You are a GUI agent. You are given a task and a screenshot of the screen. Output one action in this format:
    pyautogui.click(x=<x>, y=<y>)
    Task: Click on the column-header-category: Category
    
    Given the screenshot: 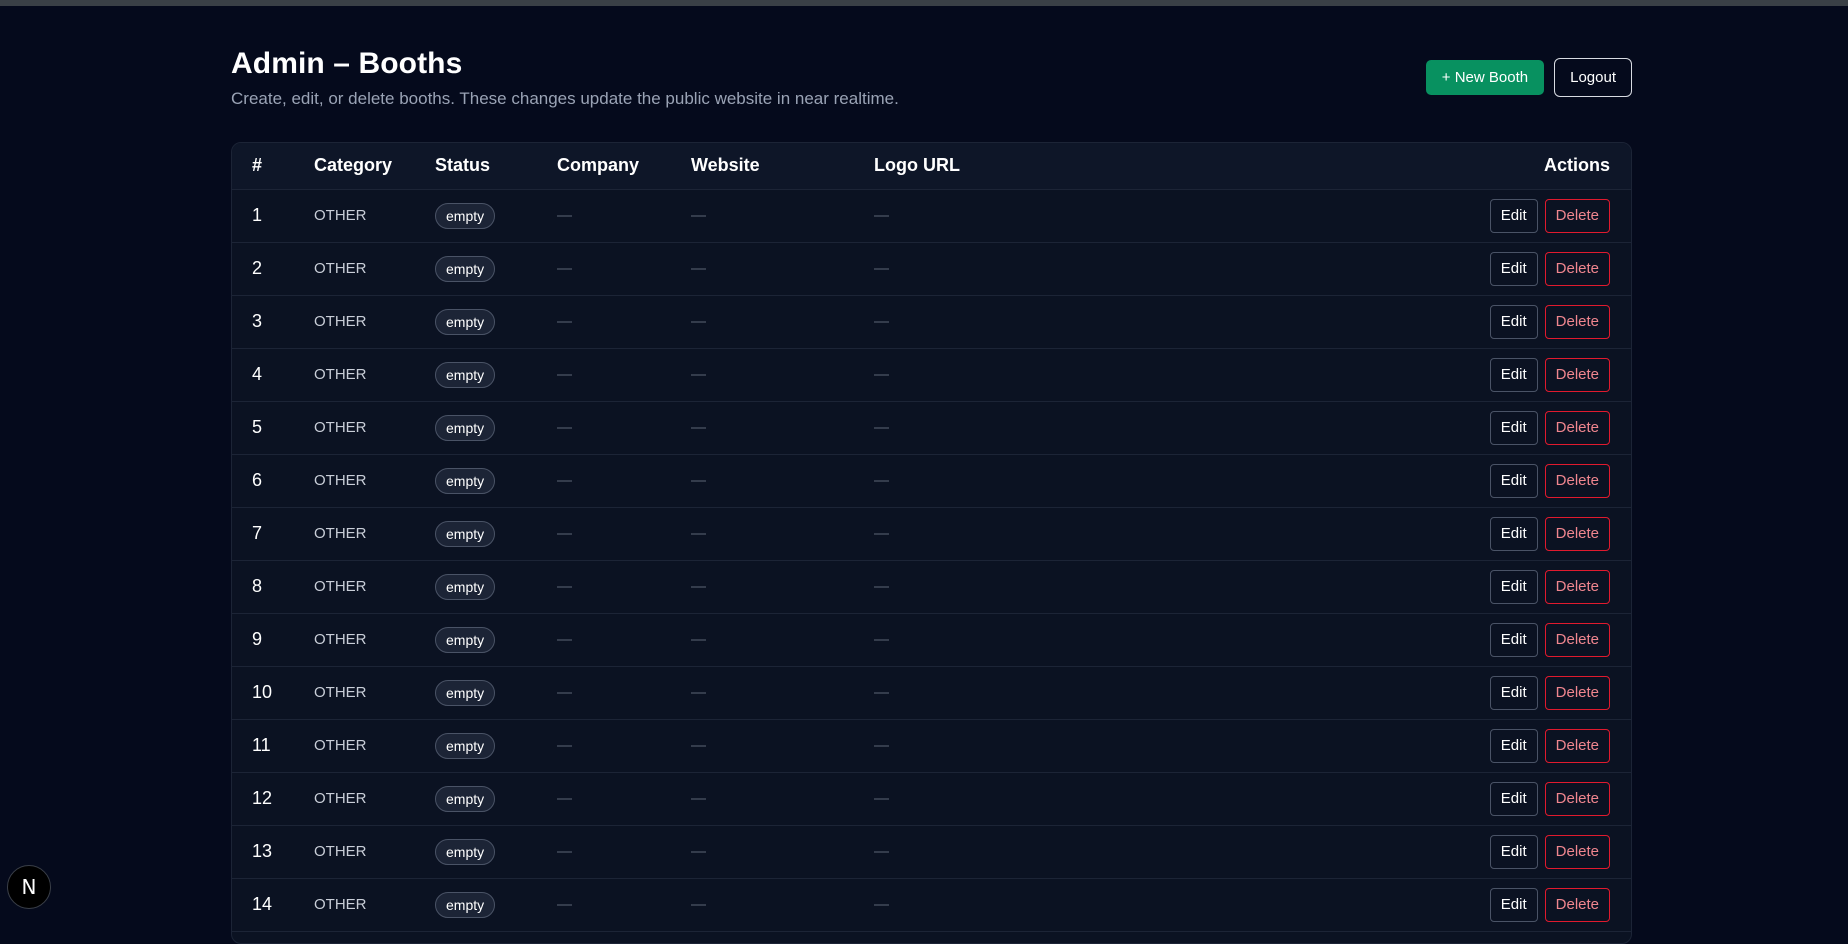 What is the action you would take?
    pyautogui.click(x=374, y=166)
    